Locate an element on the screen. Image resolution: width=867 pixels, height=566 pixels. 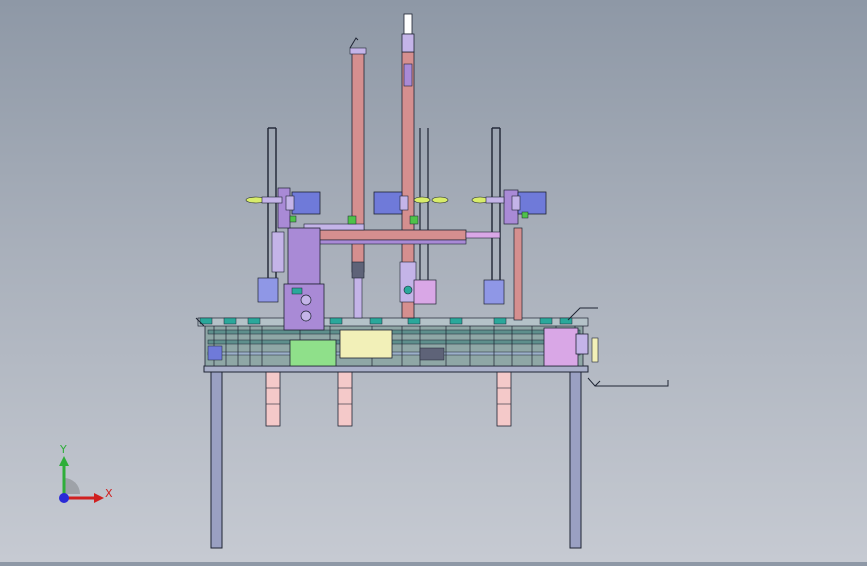
triad-y-label: Y is located at coordinates (63, 449).